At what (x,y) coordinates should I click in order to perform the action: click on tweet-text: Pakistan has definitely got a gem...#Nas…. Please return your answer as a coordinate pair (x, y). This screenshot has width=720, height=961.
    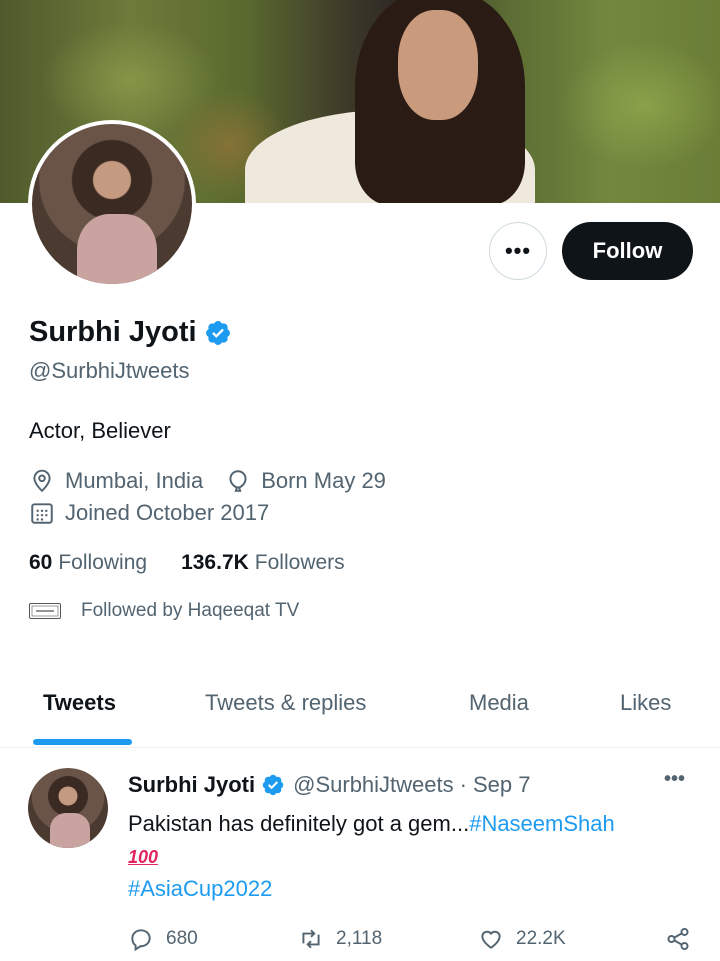
    Looking at the image, I should click on (408, 856).